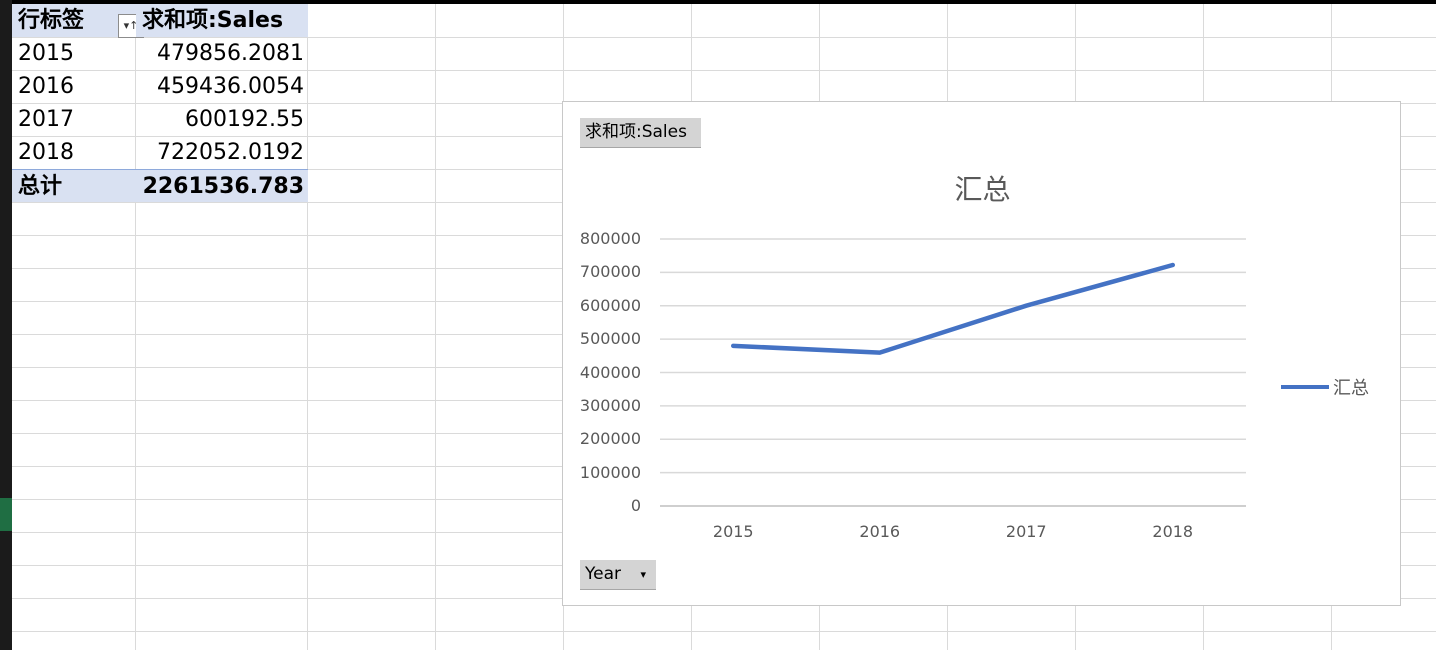 The width and height of the screenshot is (1436, 650). What do you see at coordinates (610, 272) in the screenshot?
I see `y-tick-label: 700000` at bounding box center [610, 272].